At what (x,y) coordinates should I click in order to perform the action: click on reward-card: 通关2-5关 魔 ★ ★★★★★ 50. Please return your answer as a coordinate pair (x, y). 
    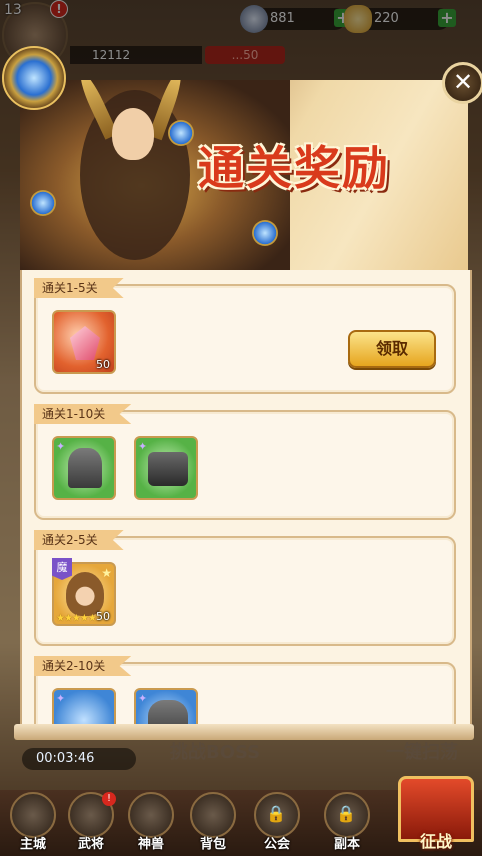
    Looking at the image, I should click on (245, 588).